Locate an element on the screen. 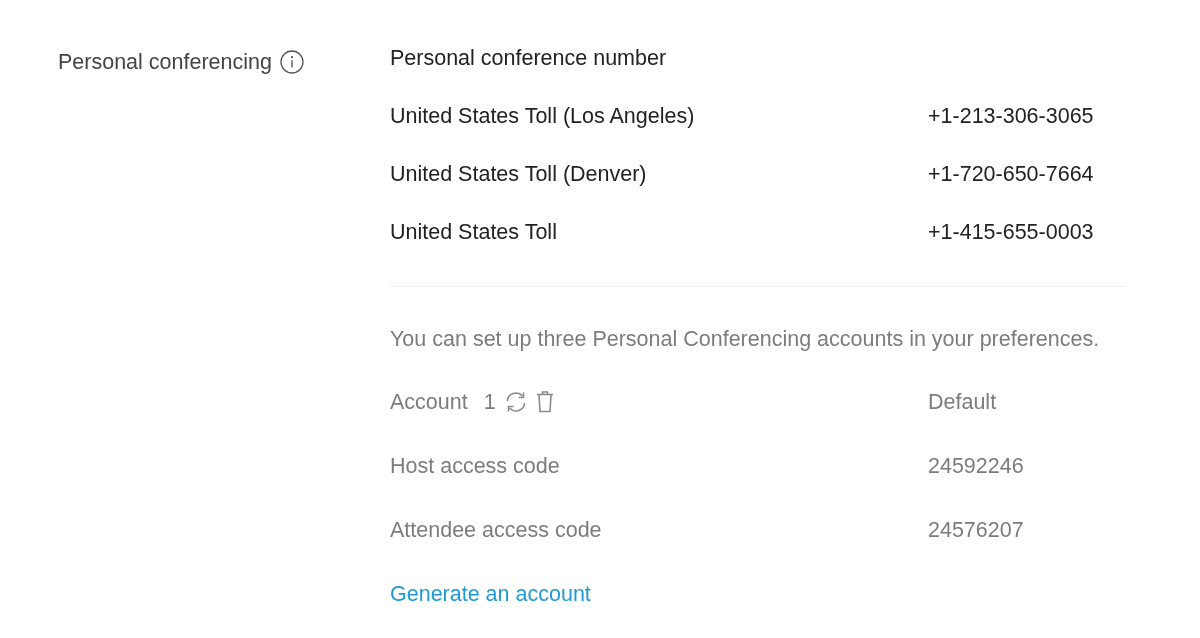 This screenshot has width=1200, height=638. account-status: Default is located at coordinates (962, 402).